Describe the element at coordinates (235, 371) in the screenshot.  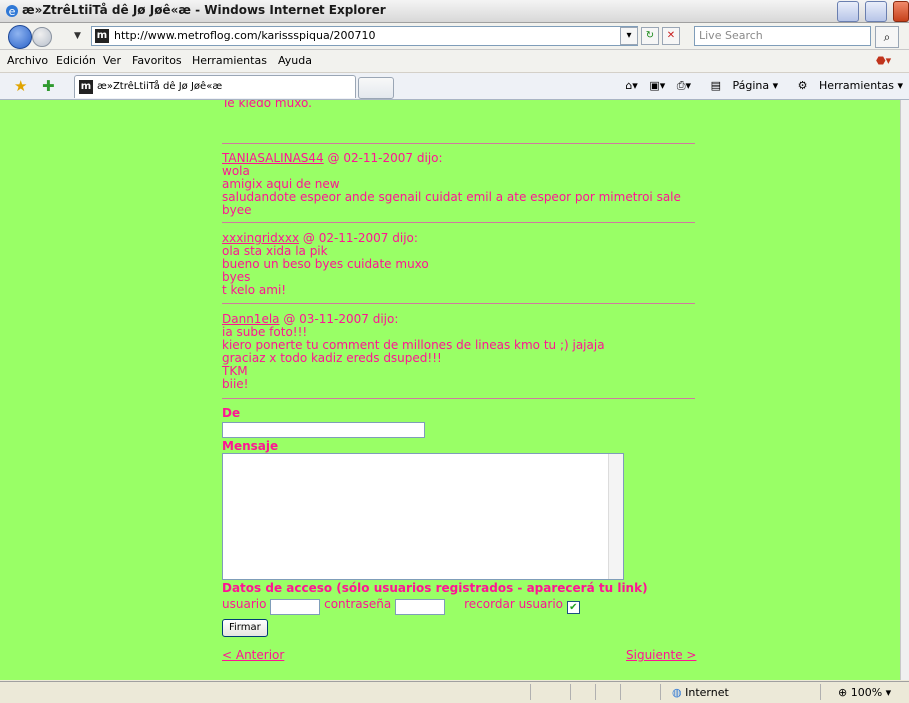
I see `comment-line: TKM` at that location.